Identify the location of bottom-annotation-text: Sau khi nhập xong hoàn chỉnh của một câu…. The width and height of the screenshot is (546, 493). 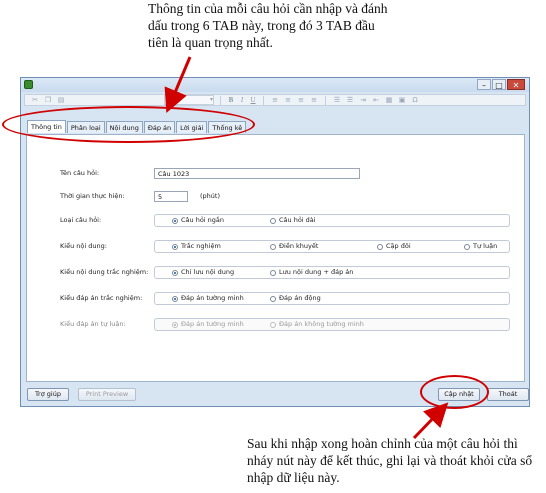
(390, 460).